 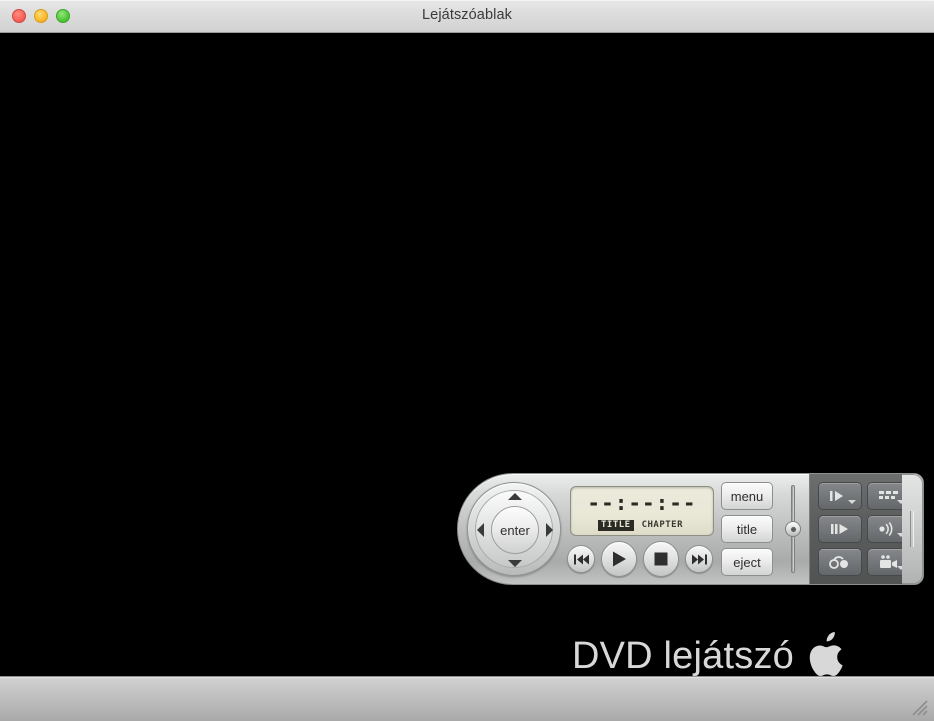 I want to click on transport-controls, so click(x=640, y=559).